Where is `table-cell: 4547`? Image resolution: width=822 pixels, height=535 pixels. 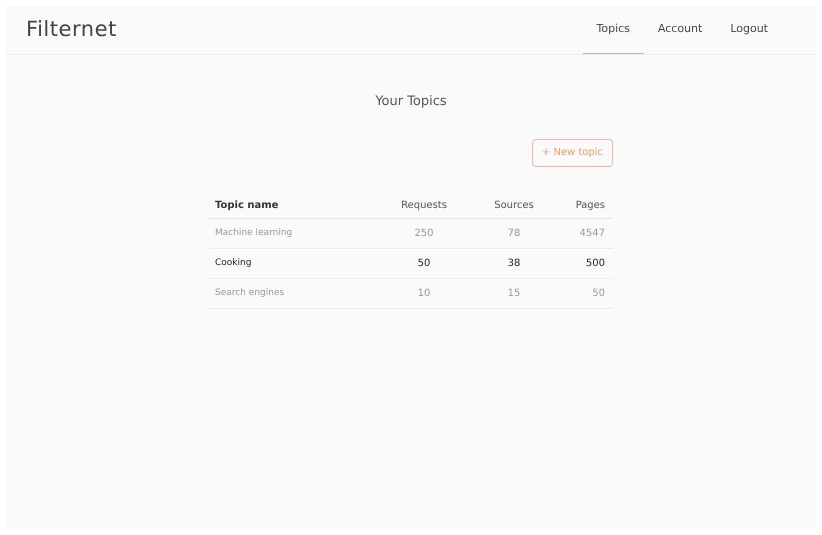 table-cell: 4547 is located at coordinates (576, 233).